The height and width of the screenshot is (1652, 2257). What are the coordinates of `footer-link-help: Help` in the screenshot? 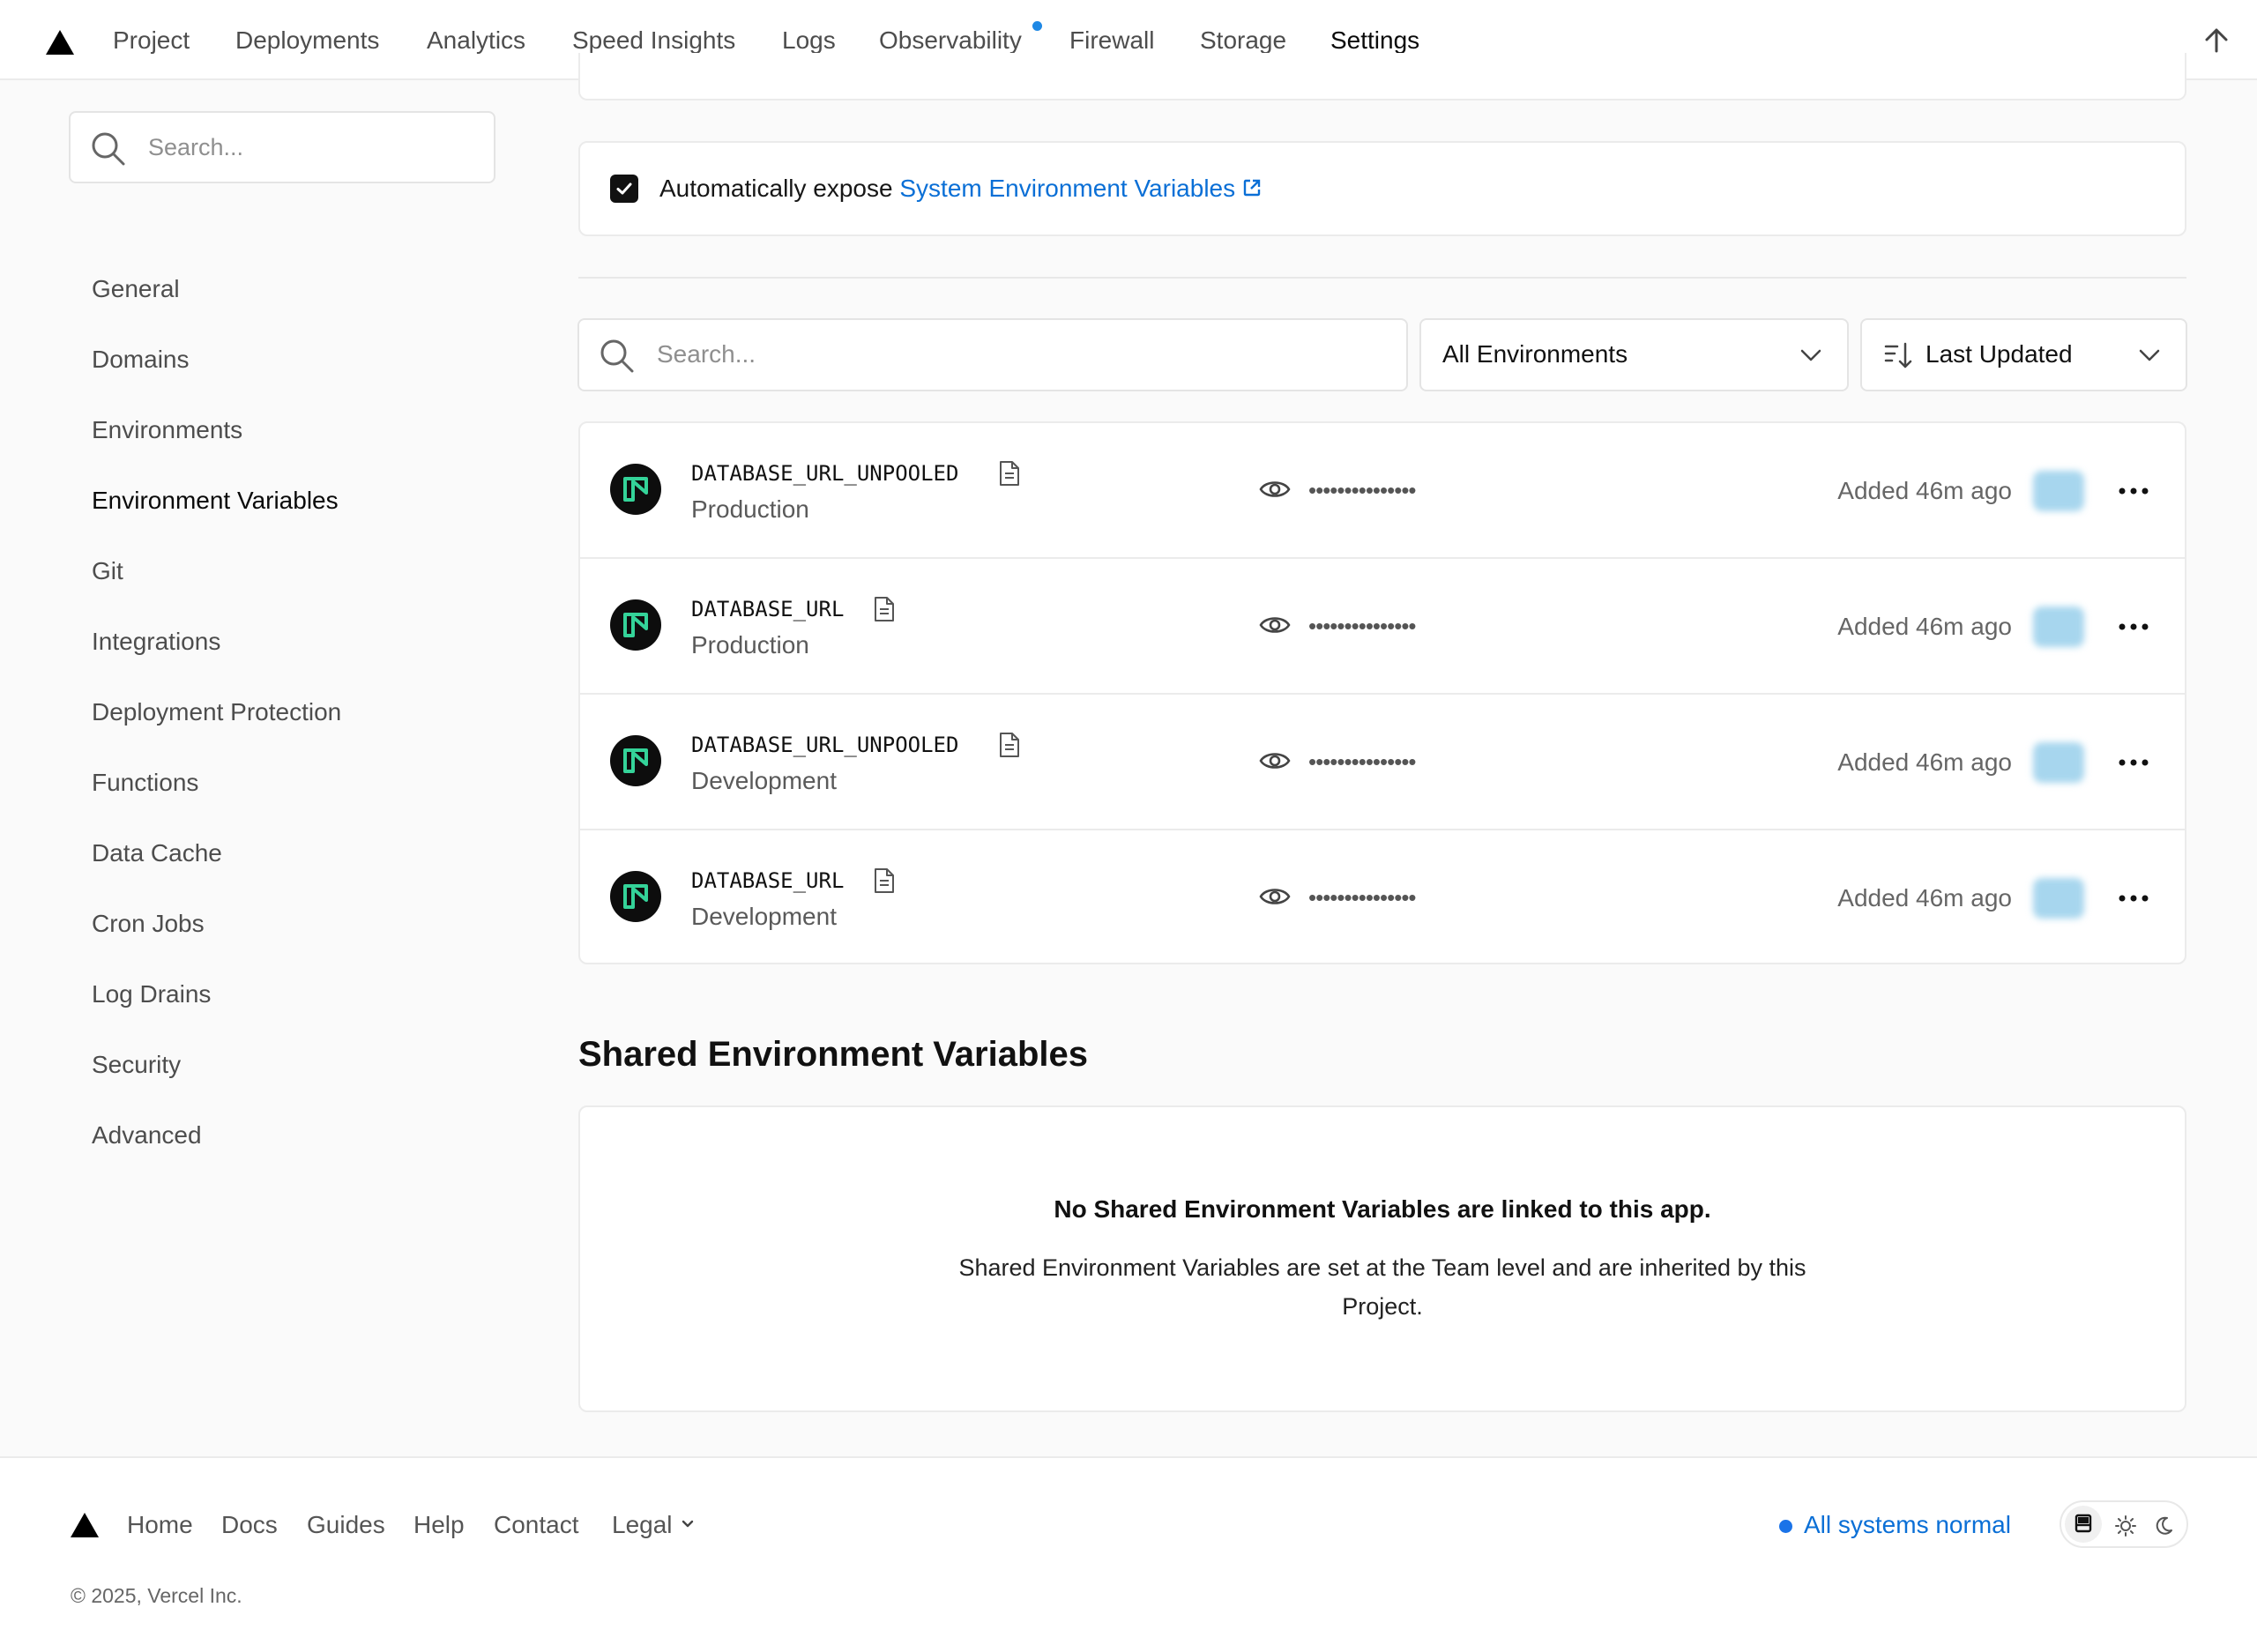 It's located at (439, 1525).